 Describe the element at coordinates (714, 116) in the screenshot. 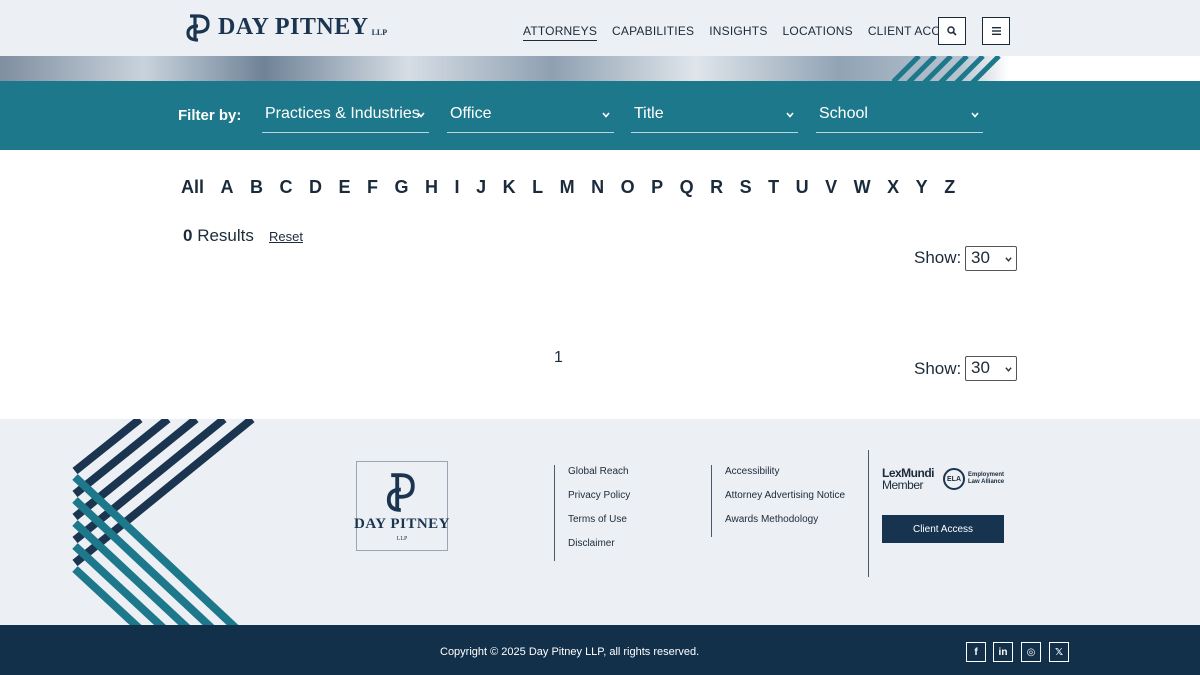

I see `title-select: Title` at that location.